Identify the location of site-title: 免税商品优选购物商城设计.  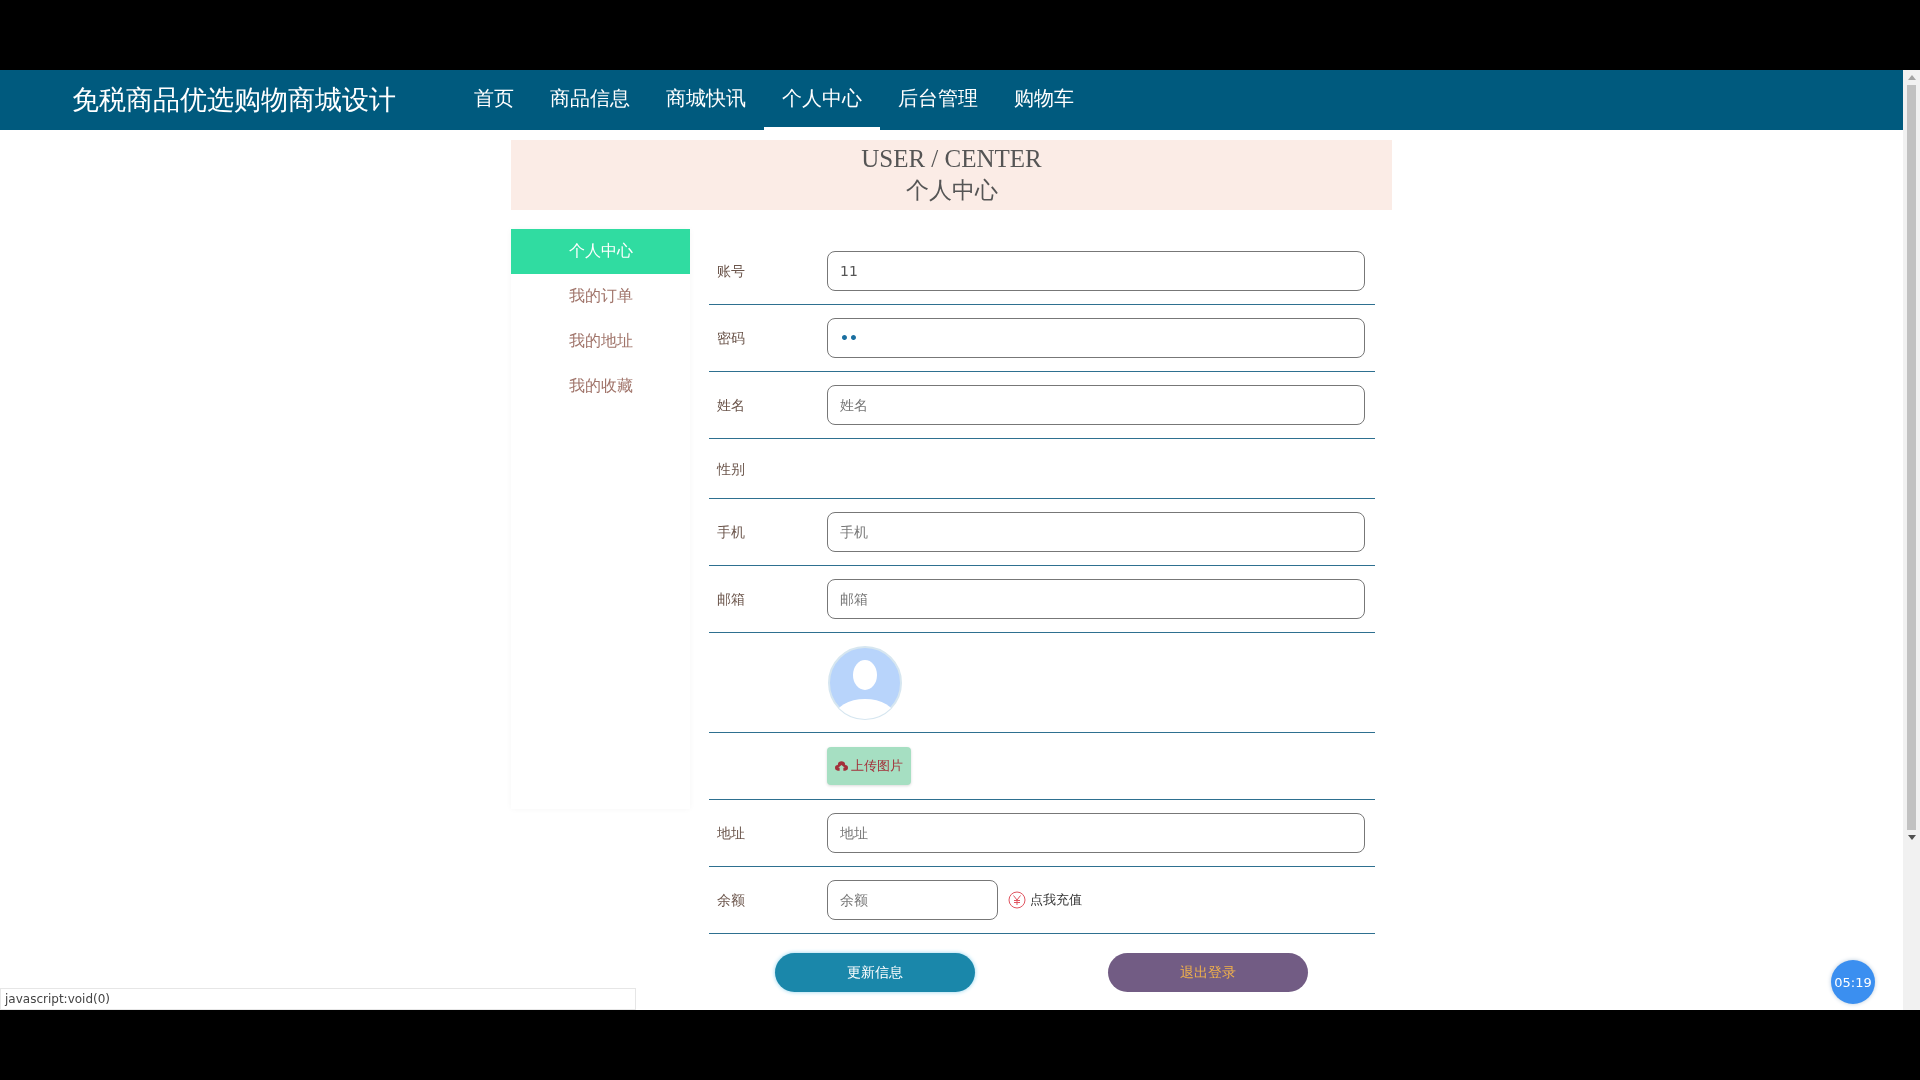
(234, 100).